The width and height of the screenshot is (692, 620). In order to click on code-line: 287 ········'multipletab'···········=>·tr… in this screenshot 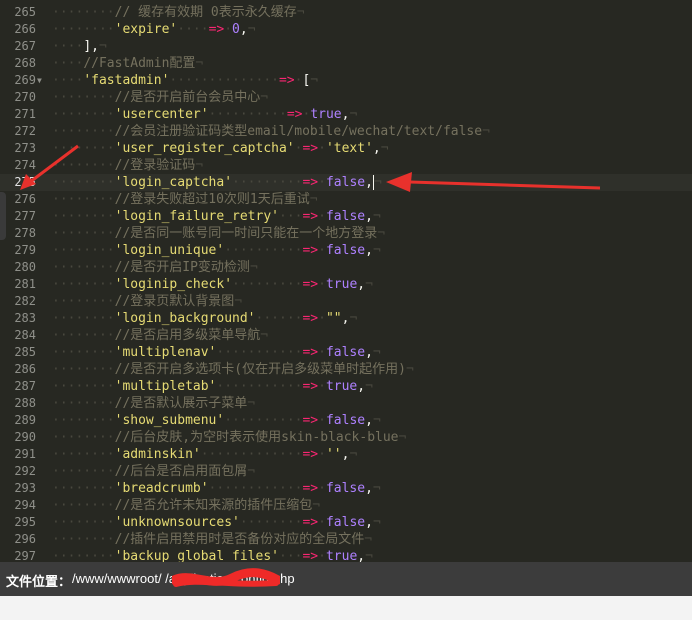, I will do `click(346, 386)`.